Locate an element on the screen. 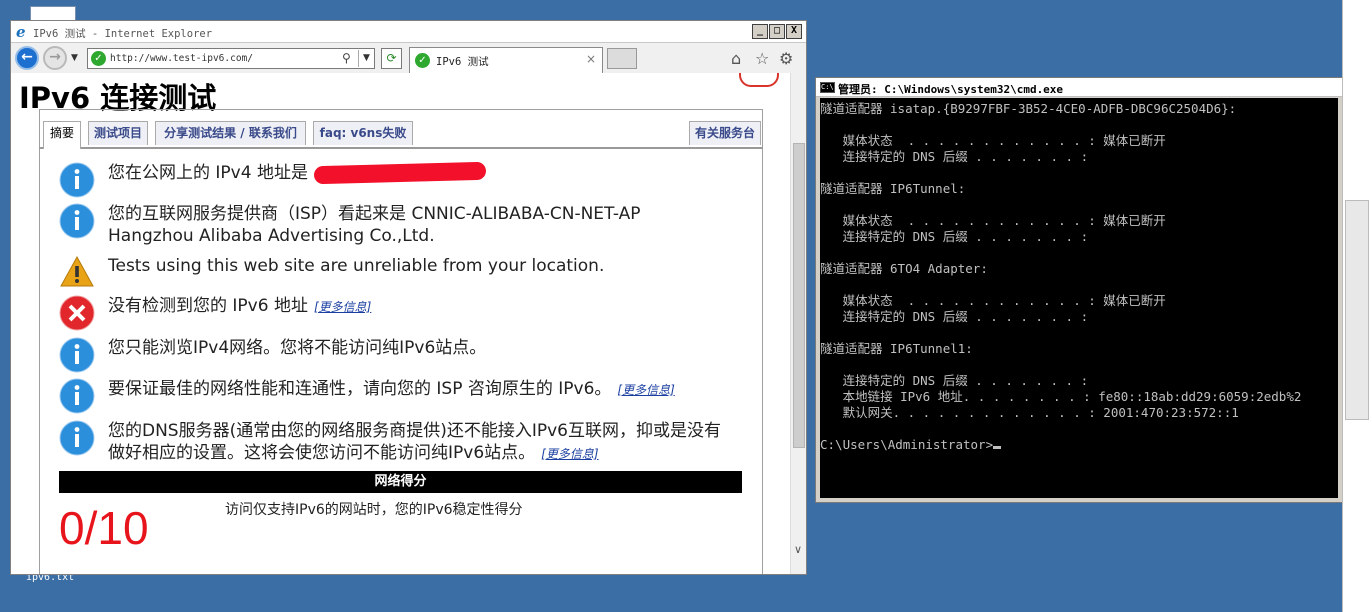 Image resolution: width=1372 pixels, height=612 pixels. address-url: http://www.test-ipv6.com/ is located at coordinates (181, 58).